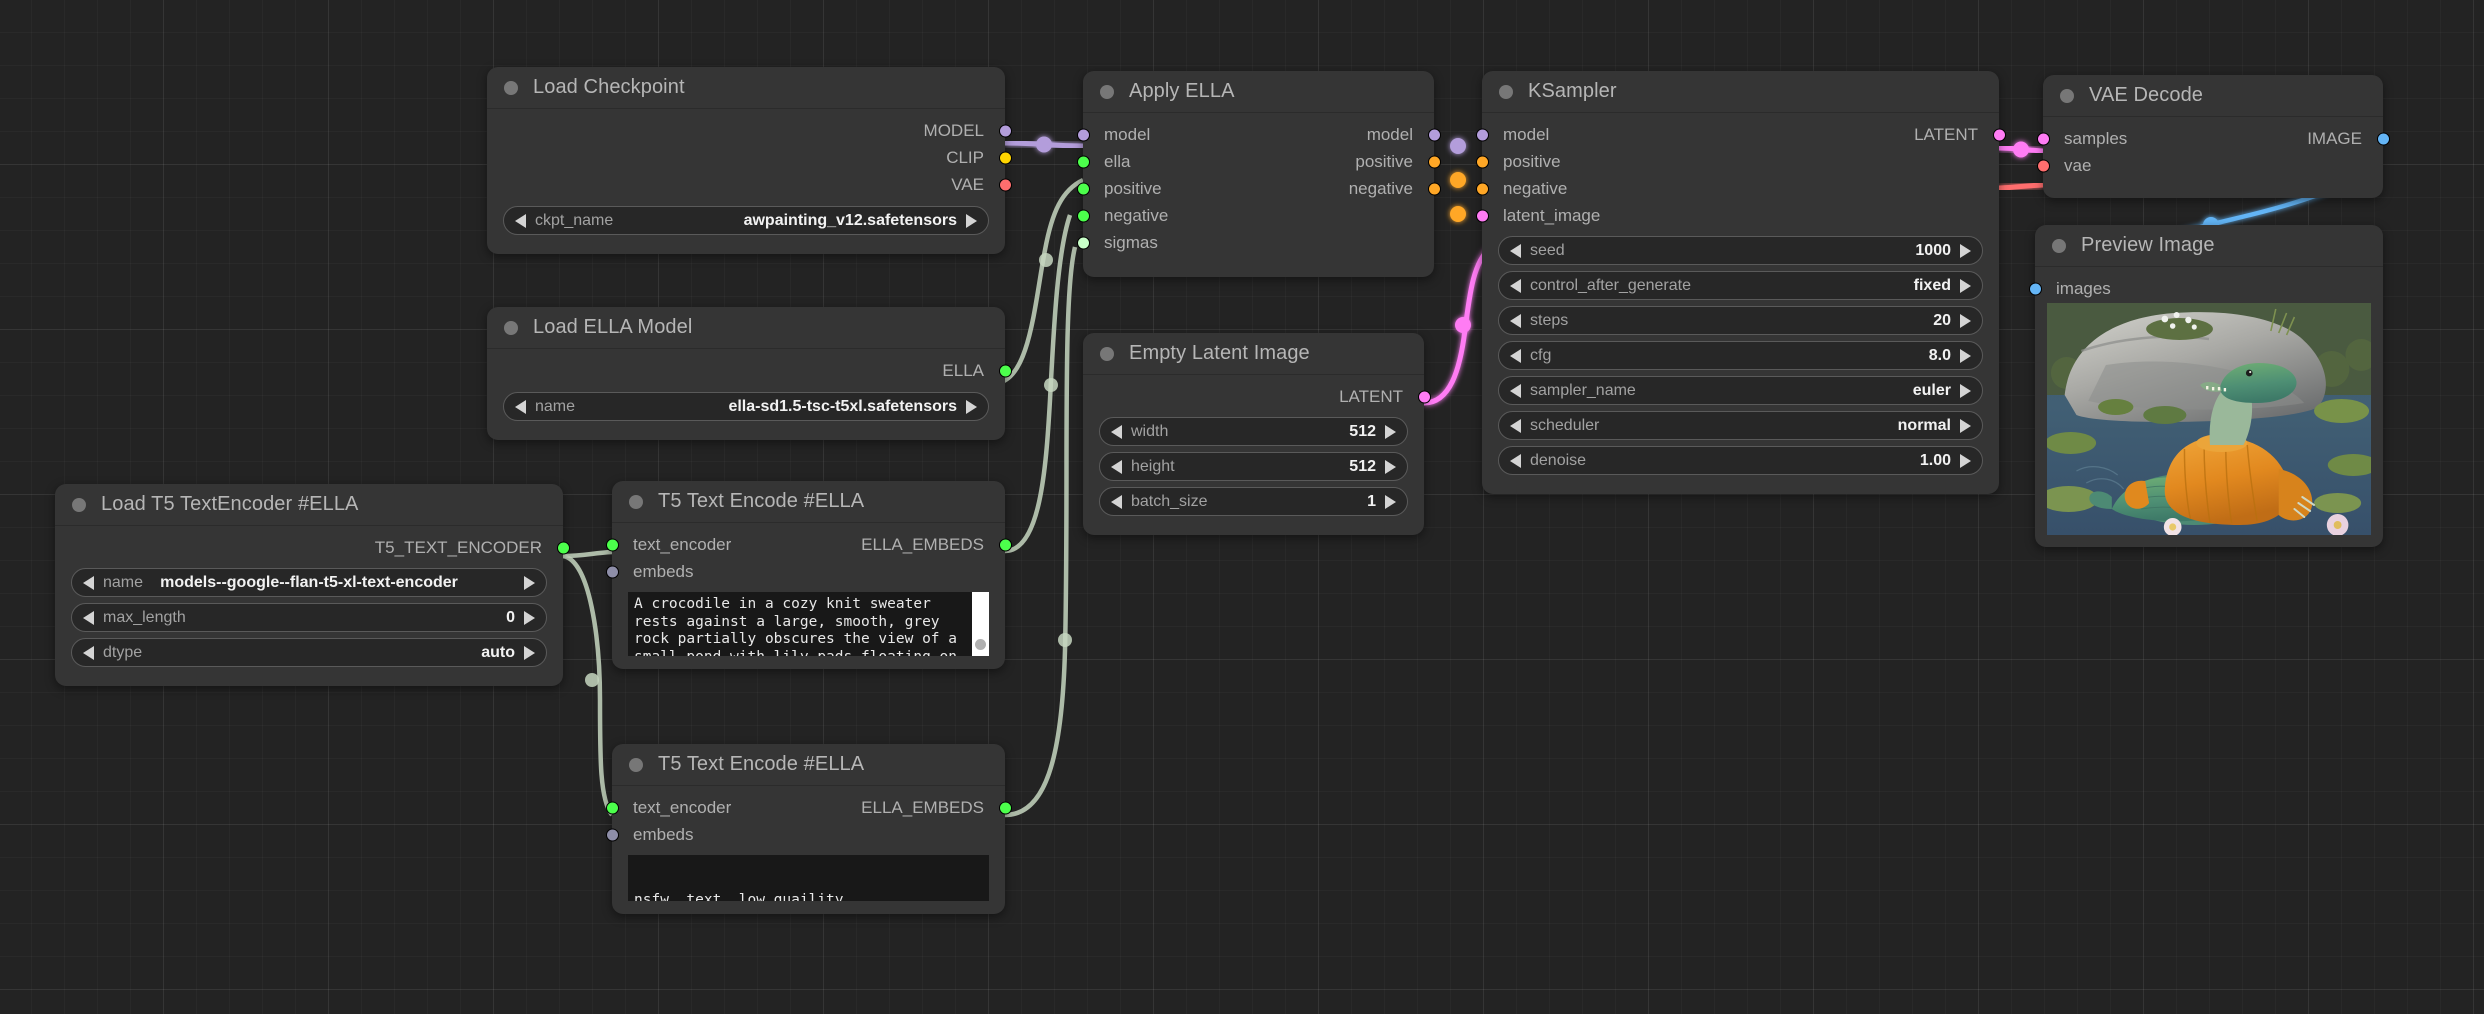 The width and height of the screenshot is (2484, 1014). Describe the element at coordinates (1740, 134) in the screenshot. I see `input-slot-model: model LATENT` at that location.